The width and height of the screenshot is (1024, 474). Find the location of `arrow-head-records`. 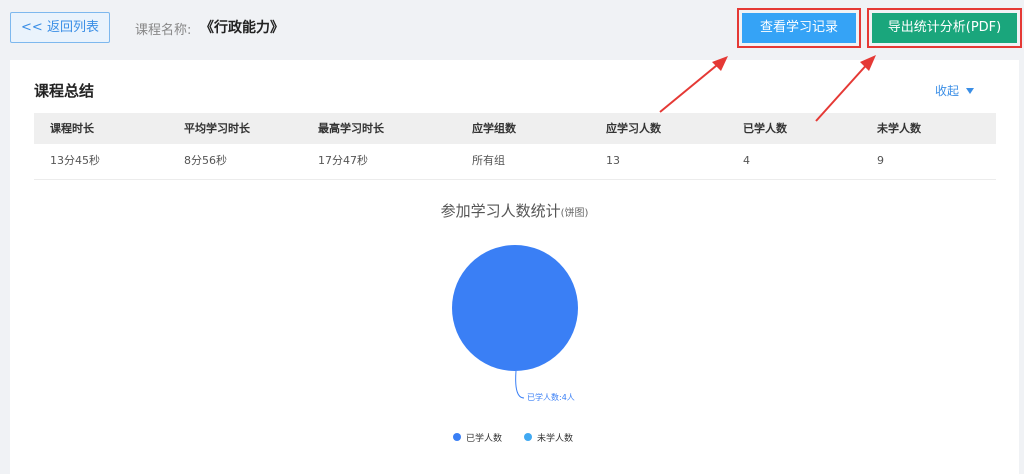

arrow-head-records is located at coordinates (720, 63).